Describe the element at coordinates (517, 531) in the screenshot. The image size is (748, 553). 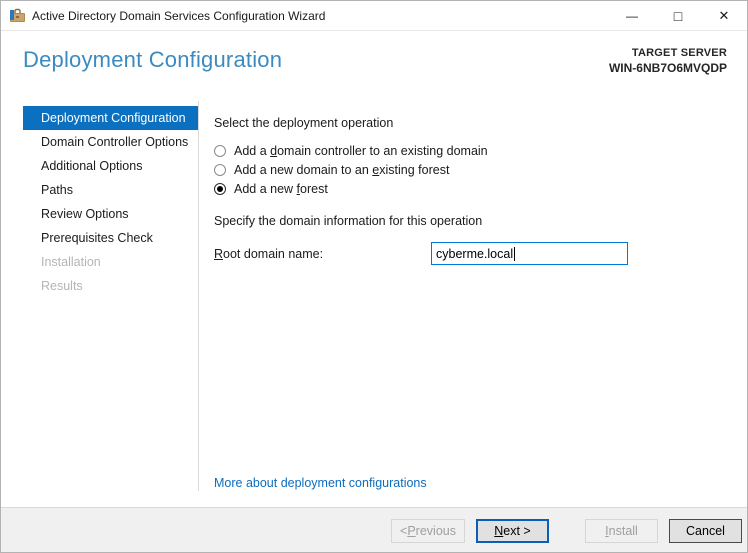
I see `button-label-post: ext >` at that location.